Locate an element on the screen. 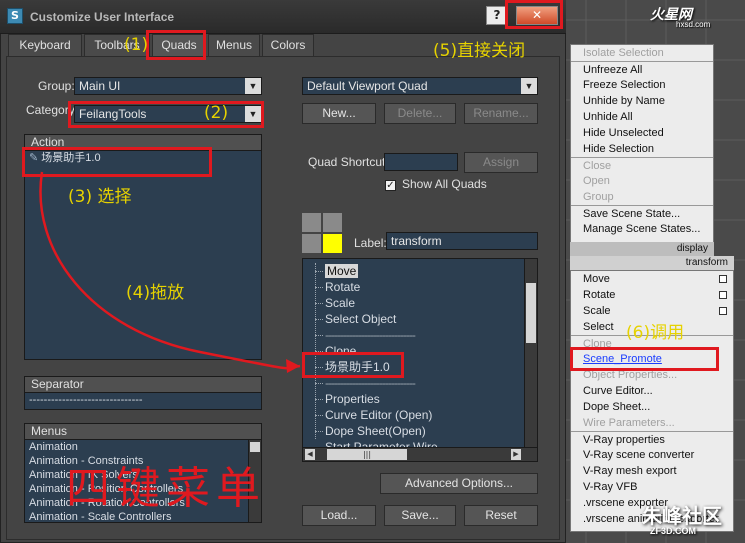 The width and height of the screenshot is (745, 543). quad-bottom-right is located at coordinates (332, 243).